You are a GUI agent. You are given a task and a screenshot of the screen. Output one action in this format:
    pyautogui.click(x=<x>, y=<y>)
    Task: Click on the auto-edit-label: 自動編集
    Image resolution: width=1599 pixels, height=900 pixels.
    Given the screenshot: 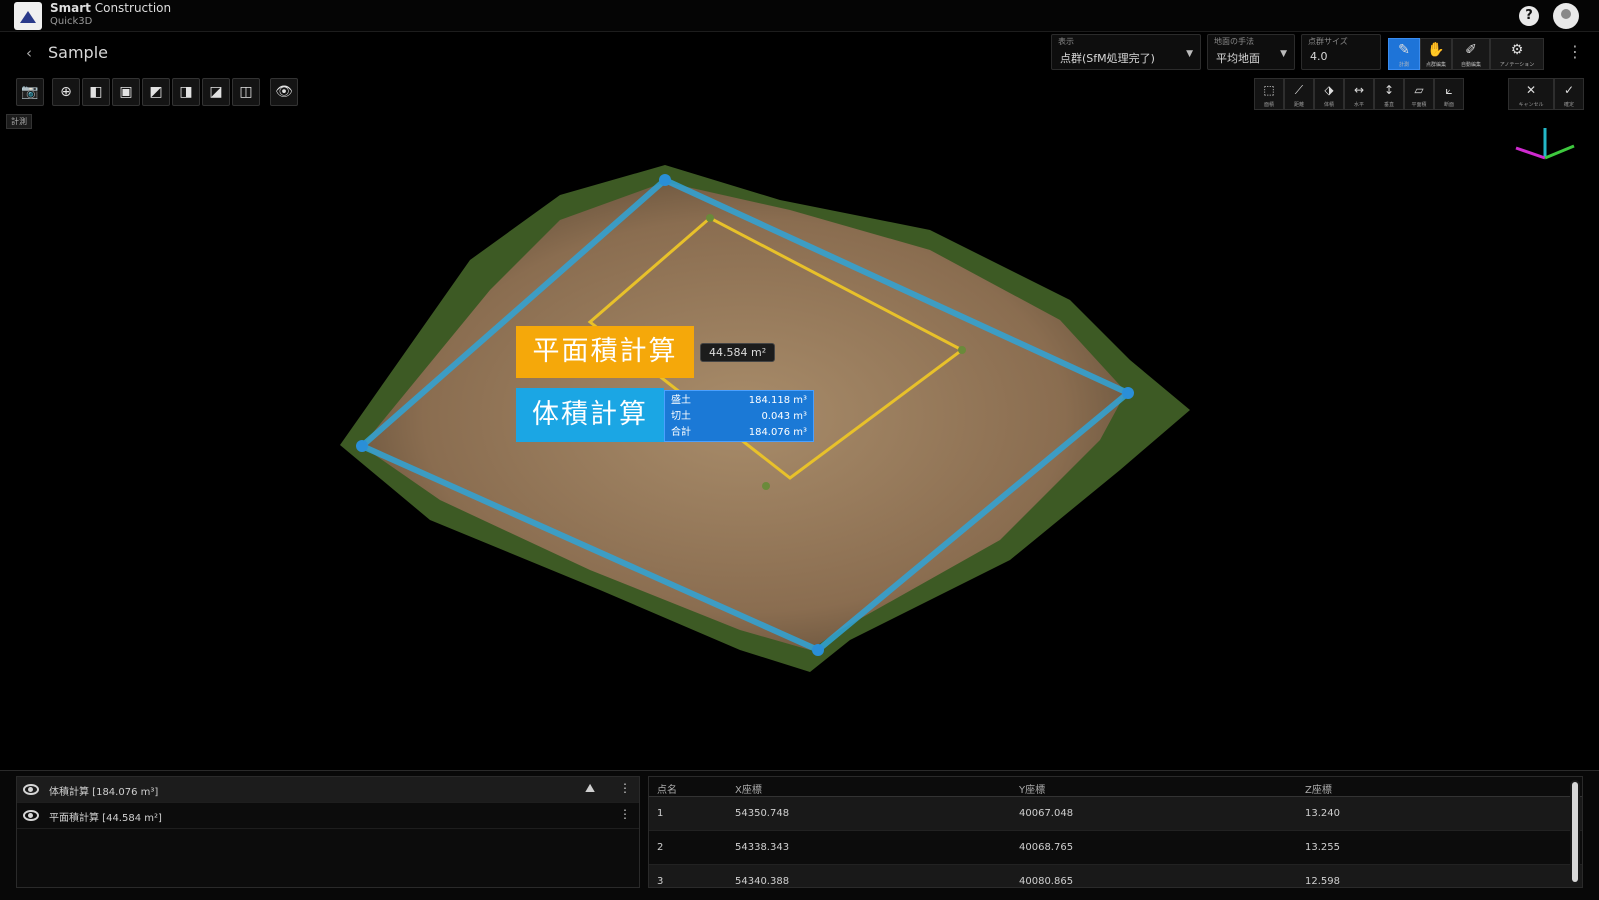 What is the action you would take?
    pyautogui.click(x=1470, y=65)
    